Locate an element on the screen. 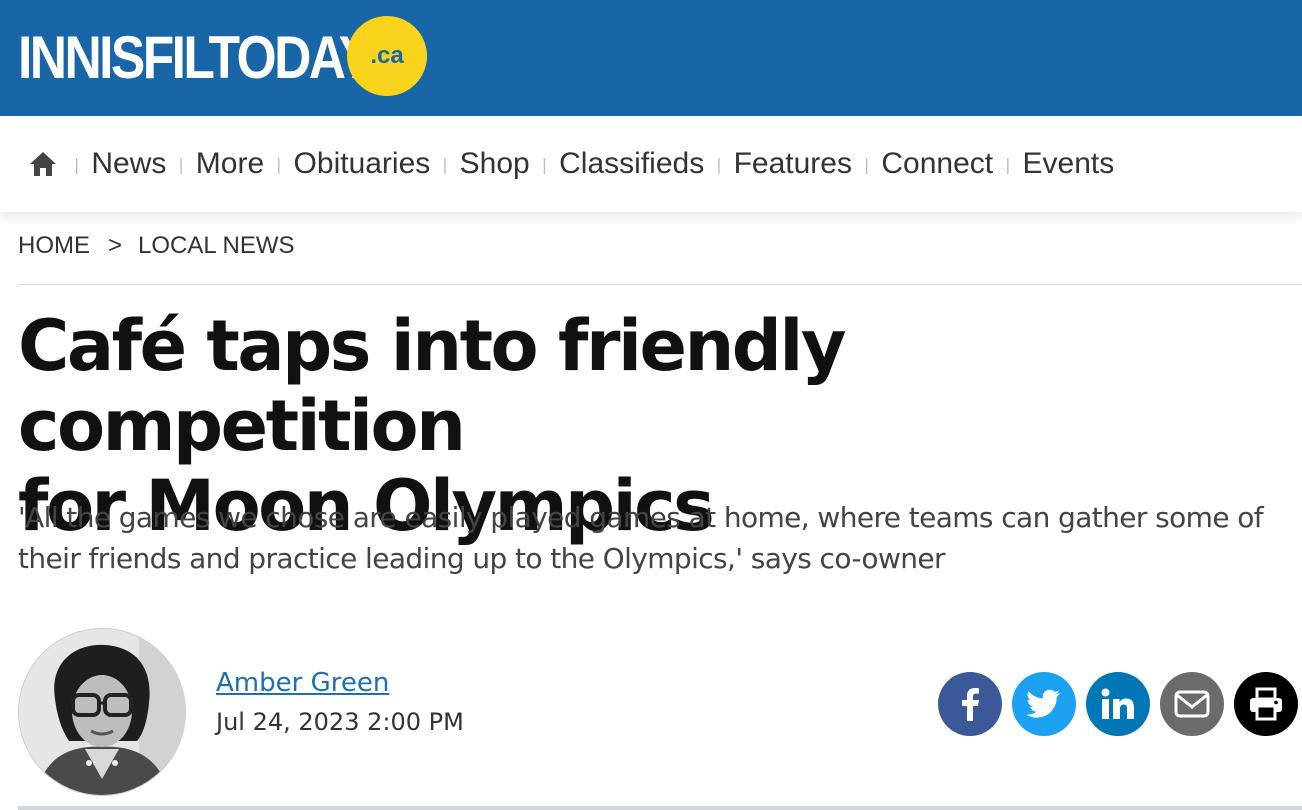 The height and width of the screenshot is (810, 1302). nav-item-features: Features is located at coordinates (793, 164).